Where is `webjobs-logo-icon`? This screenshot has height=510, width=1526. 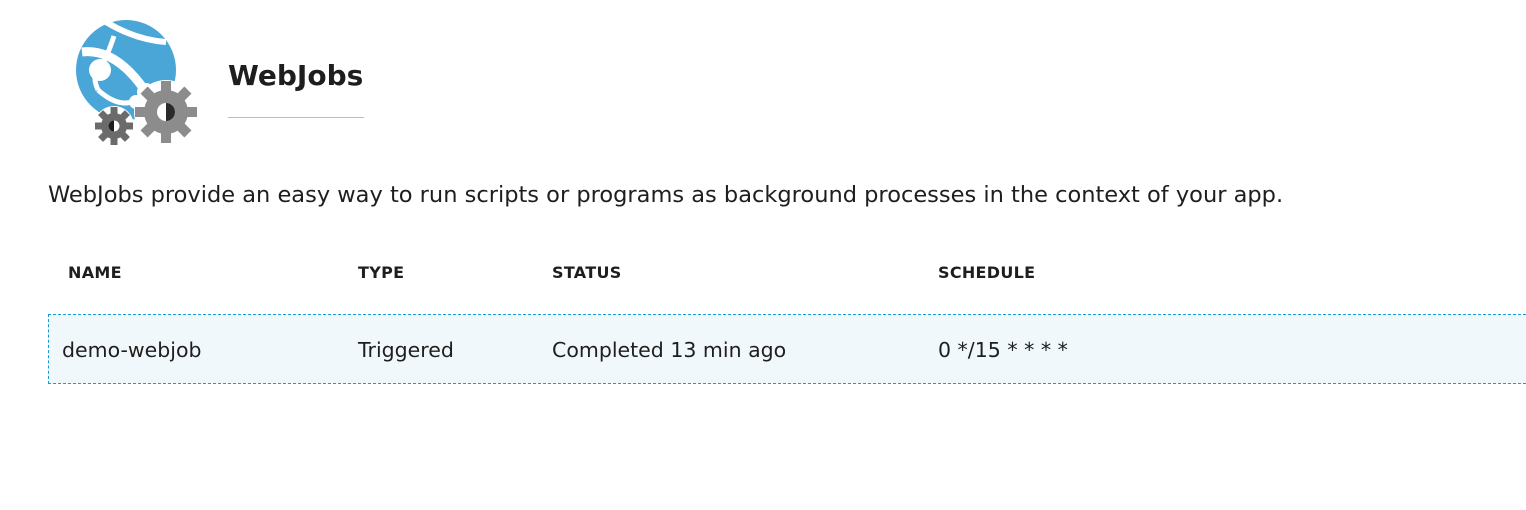 webjobs-logo-icon is located at coordinates (139, 83).